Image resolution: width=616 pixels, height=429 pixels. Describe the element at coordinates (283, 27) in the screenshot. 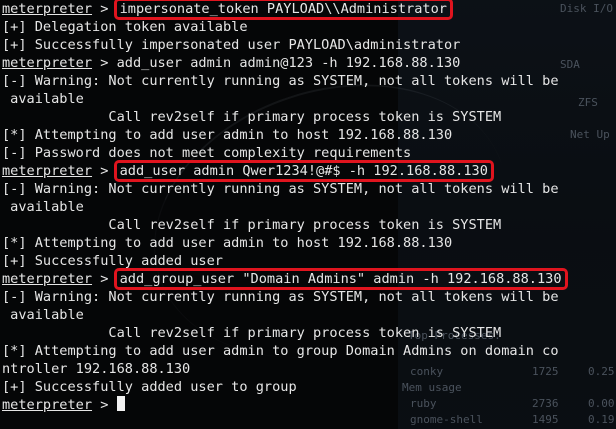

I see `output-line: [+] Delegation token available` at that location.